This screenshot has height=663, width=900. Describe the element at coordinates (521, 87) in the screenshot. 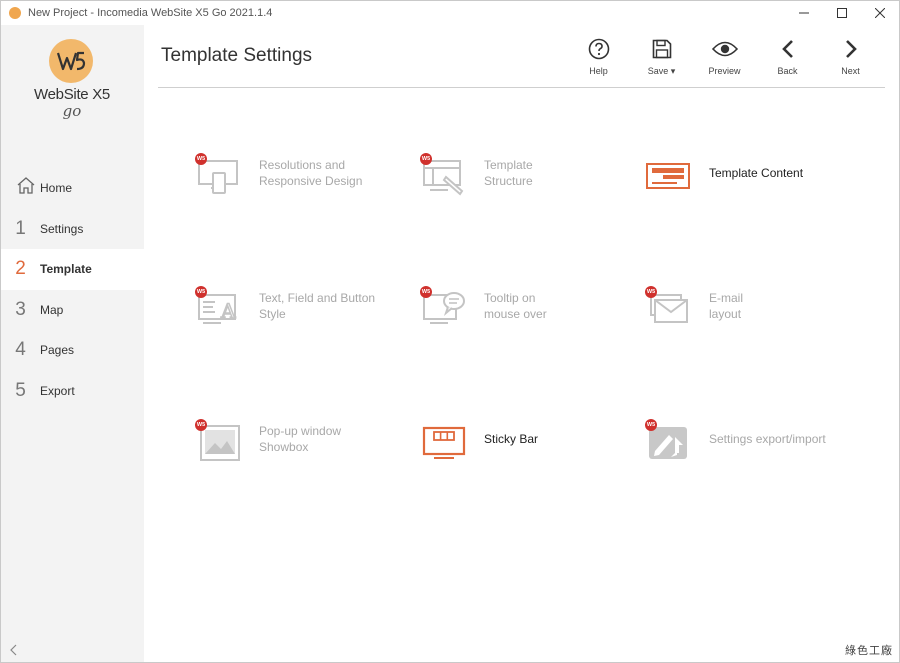

I see `header-divider` at that location.